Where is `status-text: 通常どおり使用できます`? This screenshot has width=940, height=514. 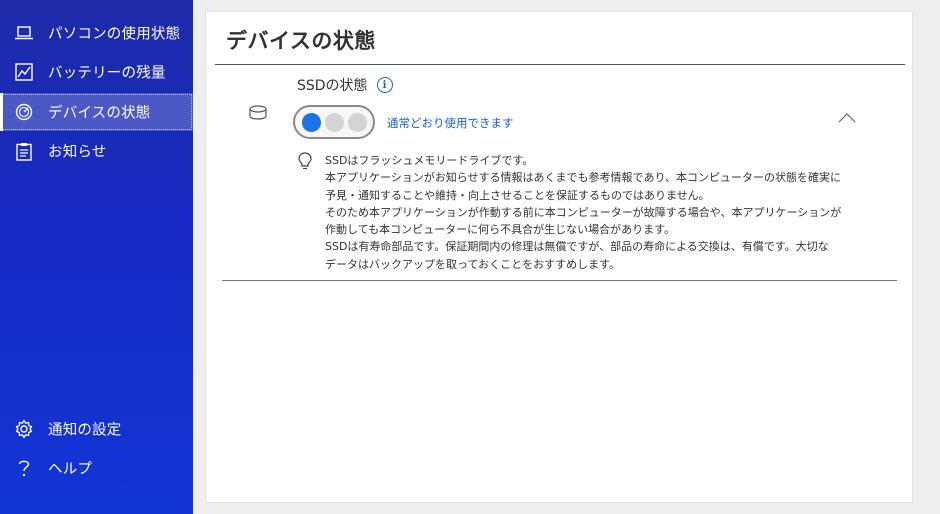 status-text: 通常どおり使用できます is located at coordinates (450, 123).